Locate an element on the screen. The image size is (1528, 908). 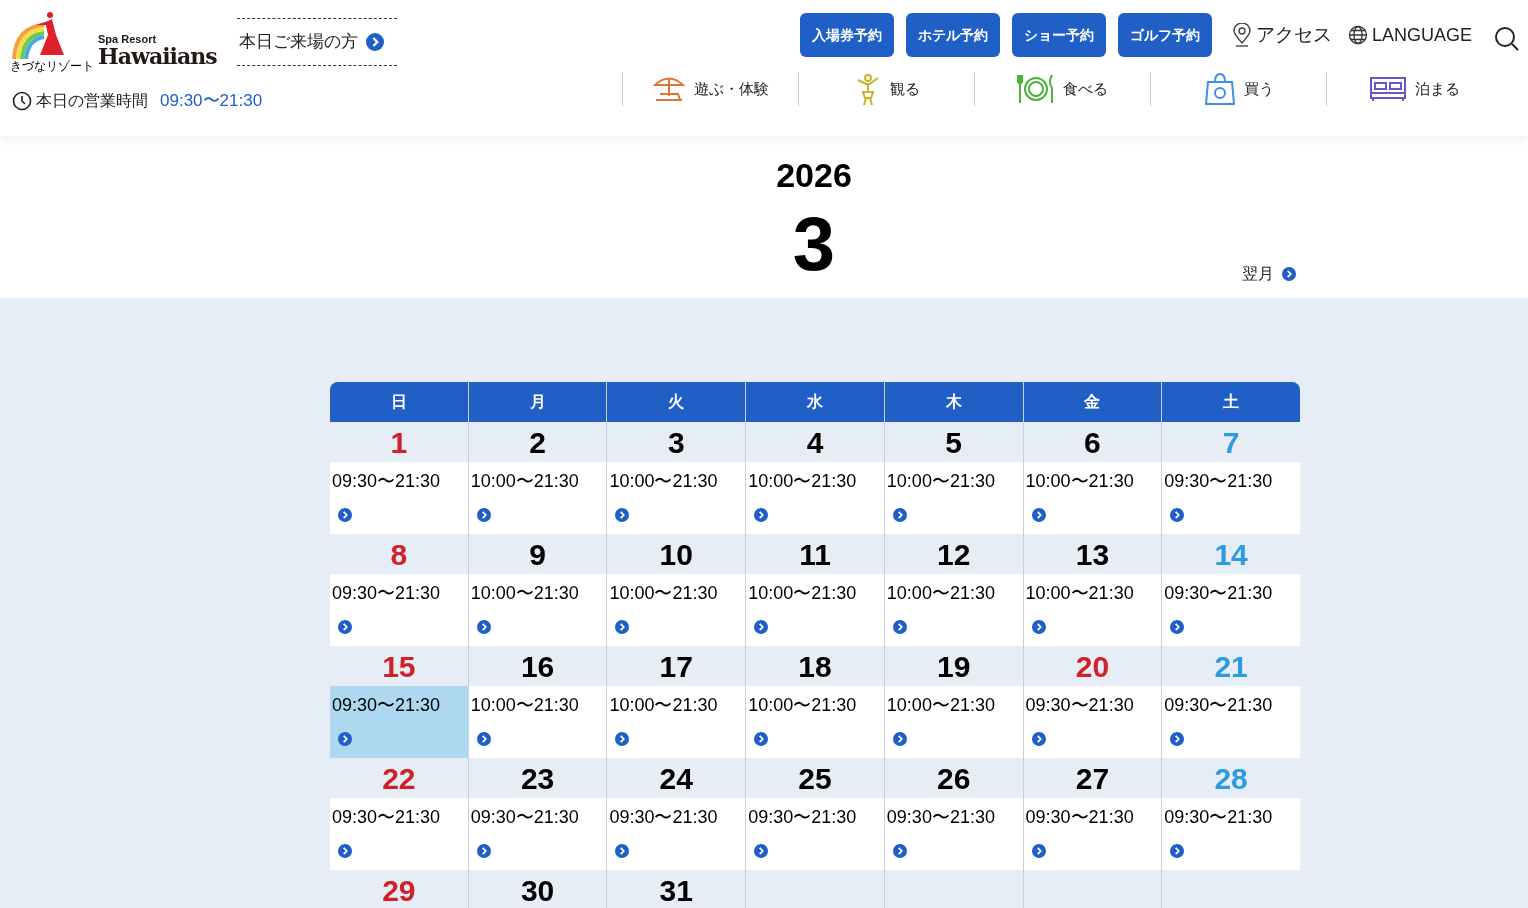
category-nav-link: 食べる is located at coordinates (1062, 89).